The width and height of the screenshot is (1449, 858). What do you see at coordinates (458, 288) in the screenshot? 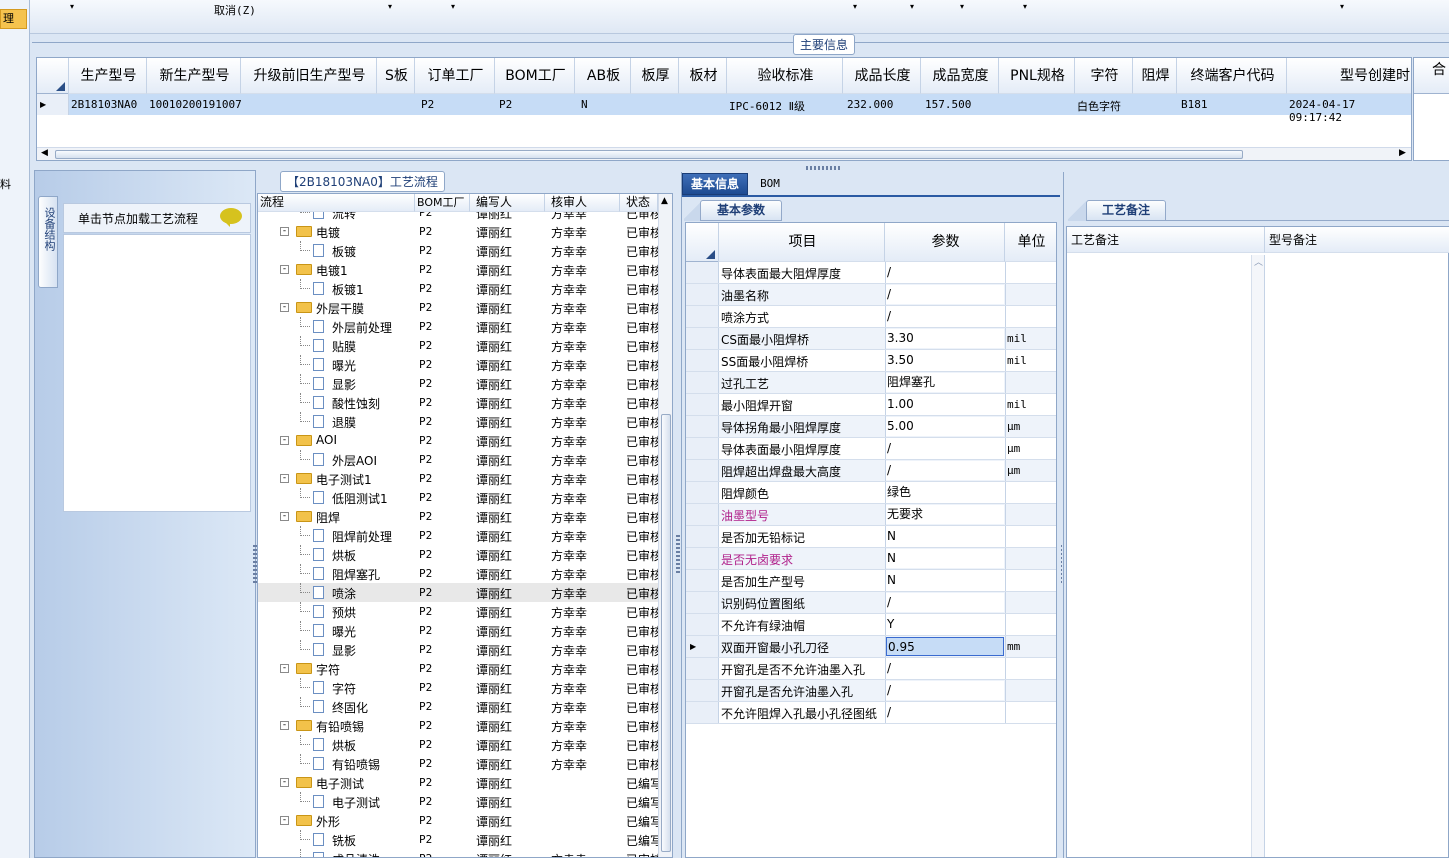
I see `tree-node-row: 板镀1 P2 谭丽红 方幸幸 已审核` at bounding box center [458, 288].